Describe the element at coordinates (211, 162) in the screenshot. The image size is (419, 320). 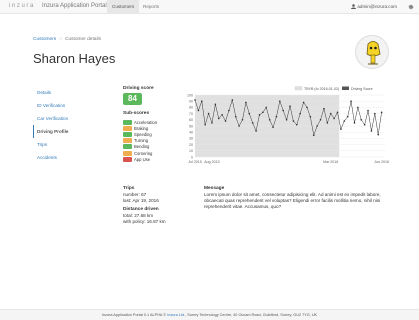
I see `x-tick-label: Aug 2015` at that location.